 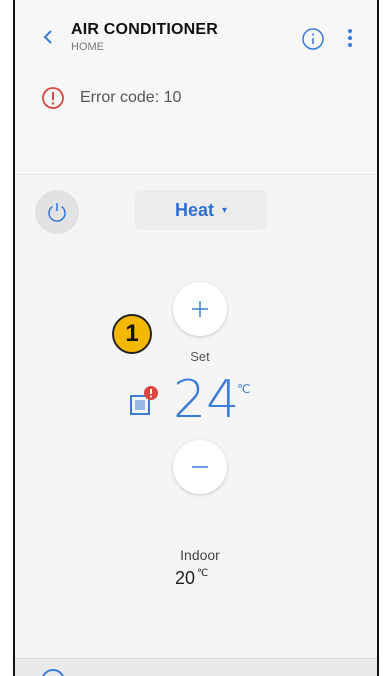 I want to click on mode-dropdown: Heat ▾, so click(x=201, y=210).